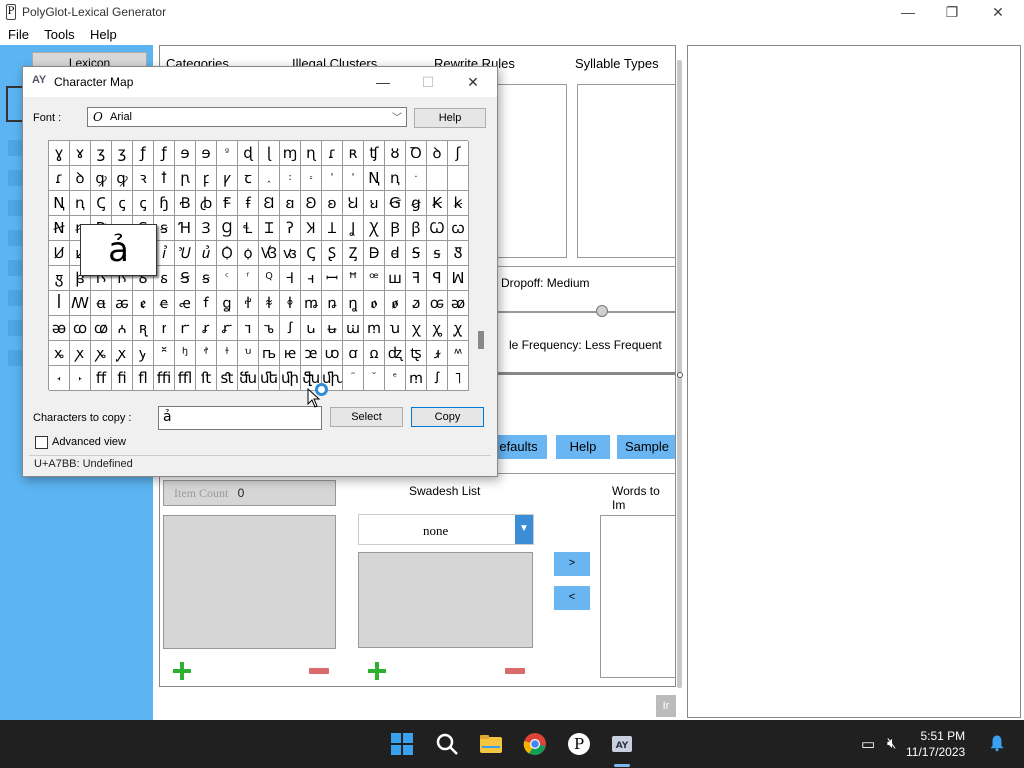  What do you see at coordinates (332, 328) in the screenshot?
I see `glyph-cell: ꭏ` at bounding box center [332, 328].